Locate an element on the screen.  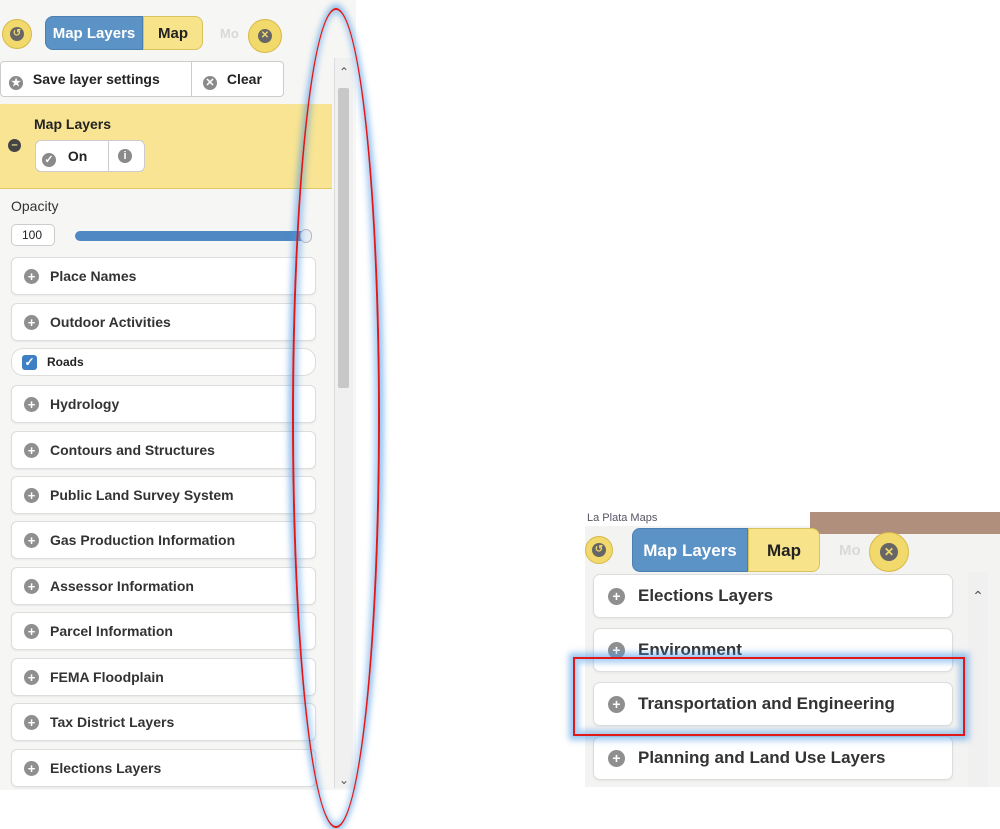
panel-scrollbar-zoomed: ⌃ is located at coordinates (978, 679).